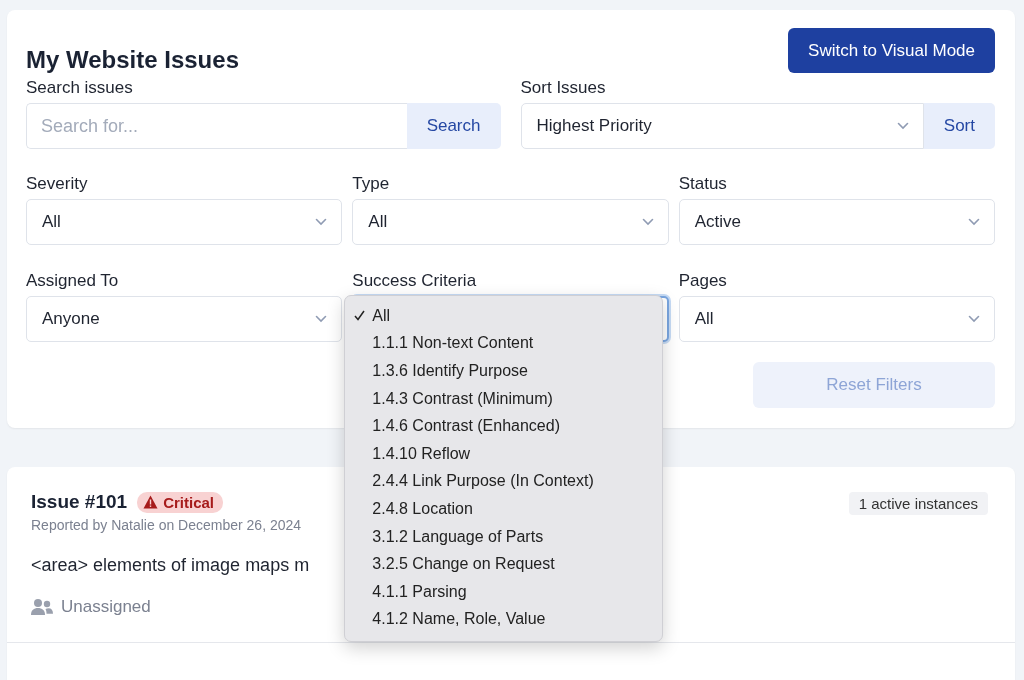 The width and height of the screenshot is (1024, 680). I want to click on assignee-text: Unassigned, so click(106, 607).